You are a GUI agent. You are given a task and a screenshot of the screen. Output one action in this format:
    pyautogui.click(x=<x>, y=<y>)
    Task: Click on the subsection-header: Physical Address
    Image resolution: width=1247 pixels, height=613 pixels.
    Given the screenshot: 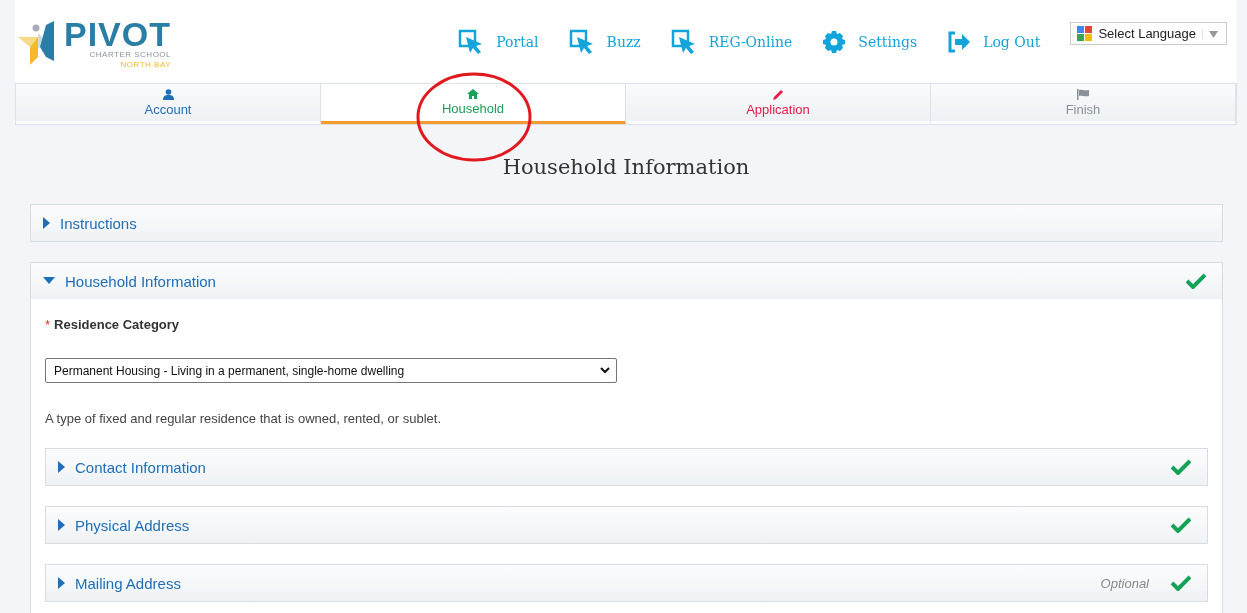 What is the action you would take?
    pyautogui.click(x=626, y=525)
    